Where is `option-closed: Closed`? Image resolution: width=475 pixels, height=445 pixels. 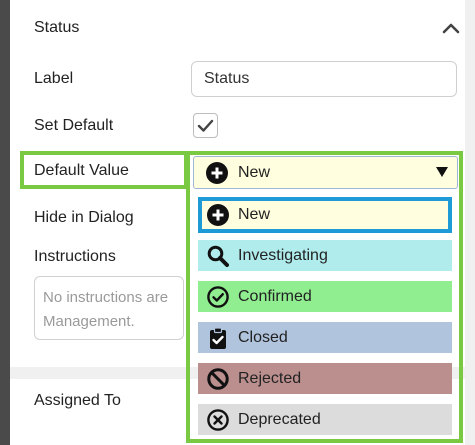
option-closed: Closed is located at coordinates (325, 337).